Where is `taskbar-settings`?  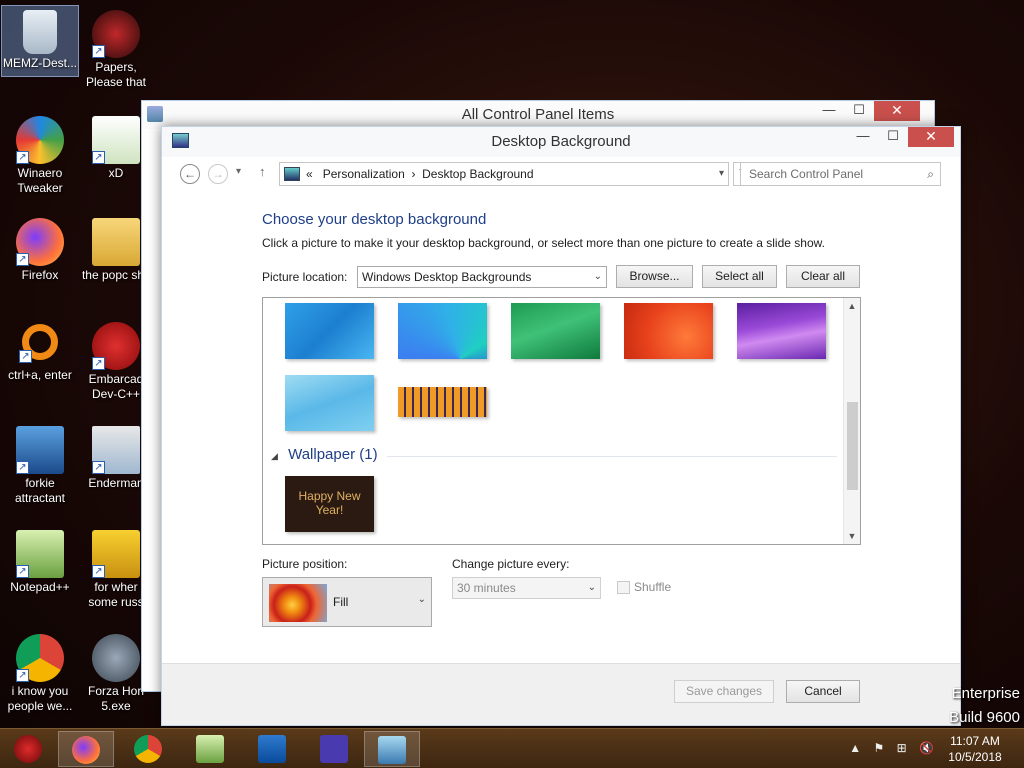
taskbar-settings is located at coordinates (334, 749).